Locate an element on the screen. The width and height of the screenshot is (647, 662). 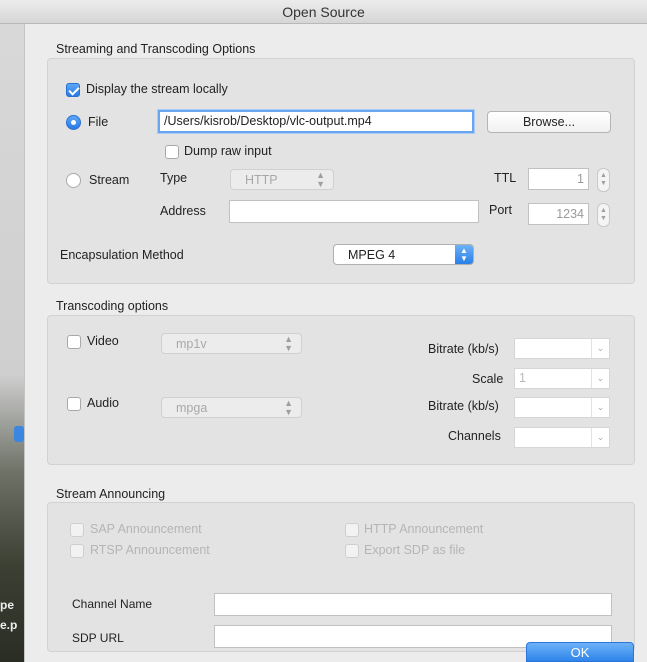
http-announcement-label: HTTP Announcement is located at coordinates (424, 529).